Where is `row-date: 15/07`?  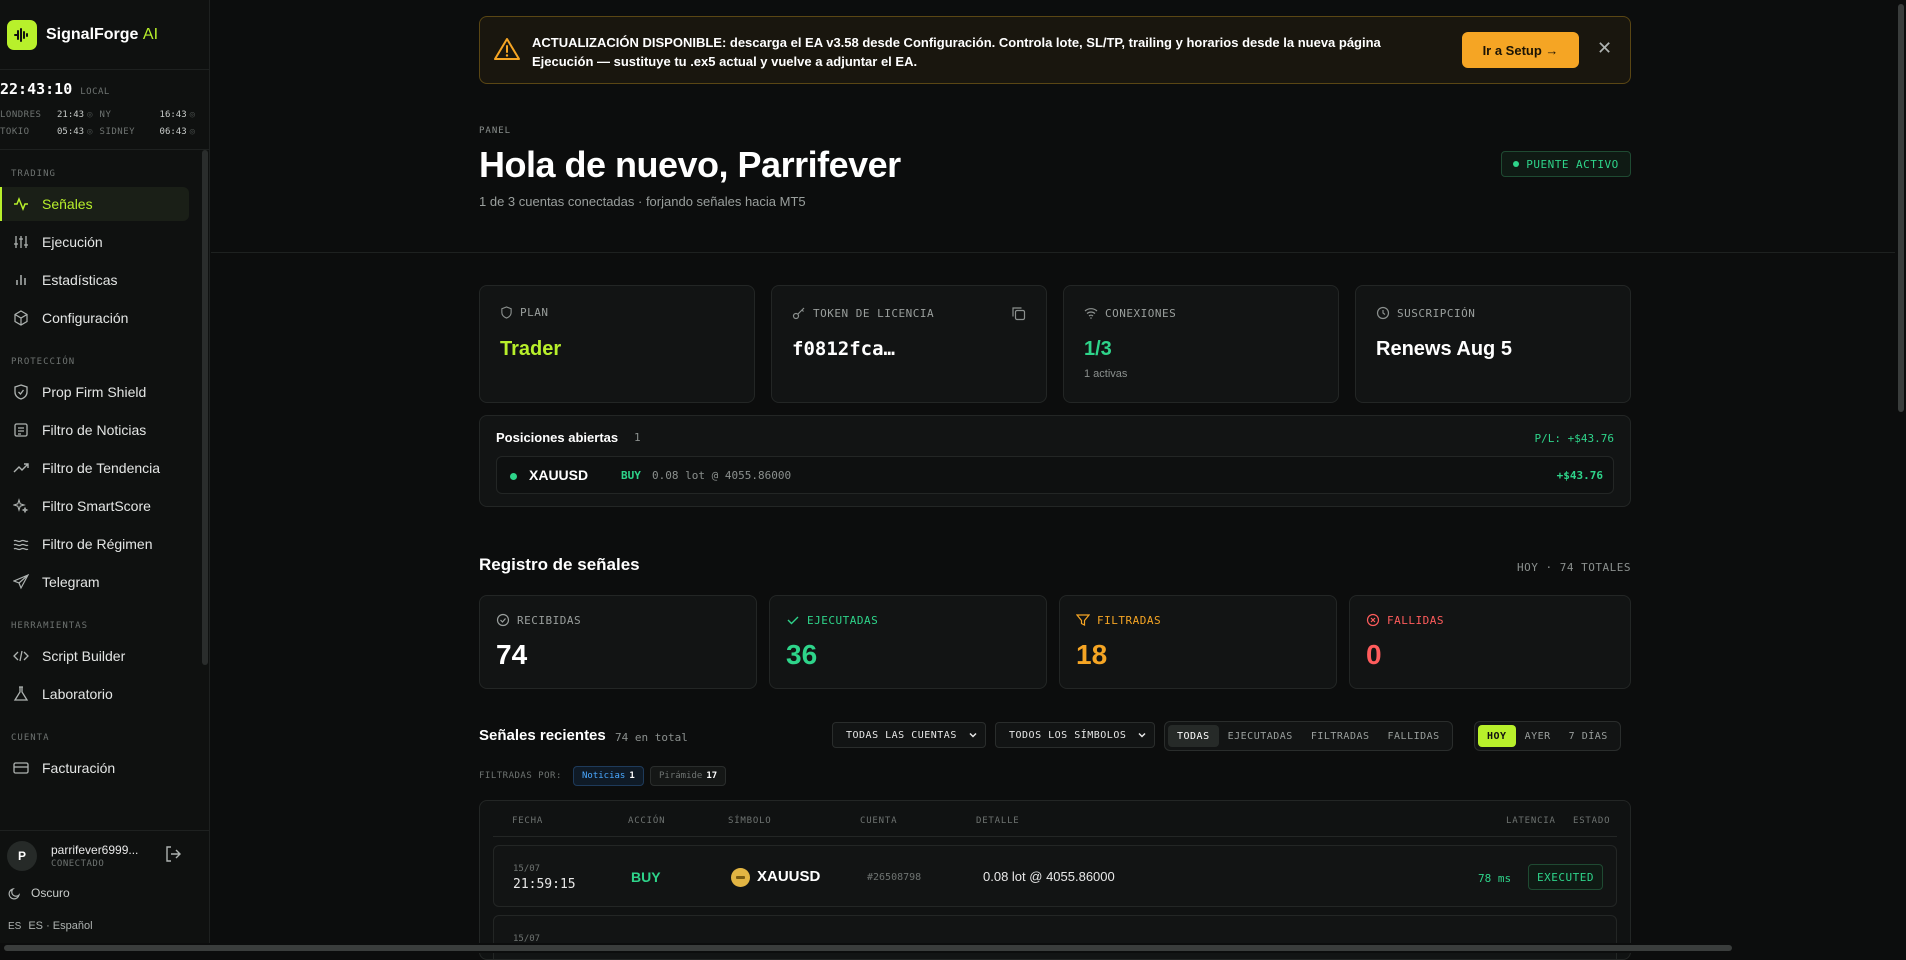 row-date: 15/07 is located at coordinates (527, 869).